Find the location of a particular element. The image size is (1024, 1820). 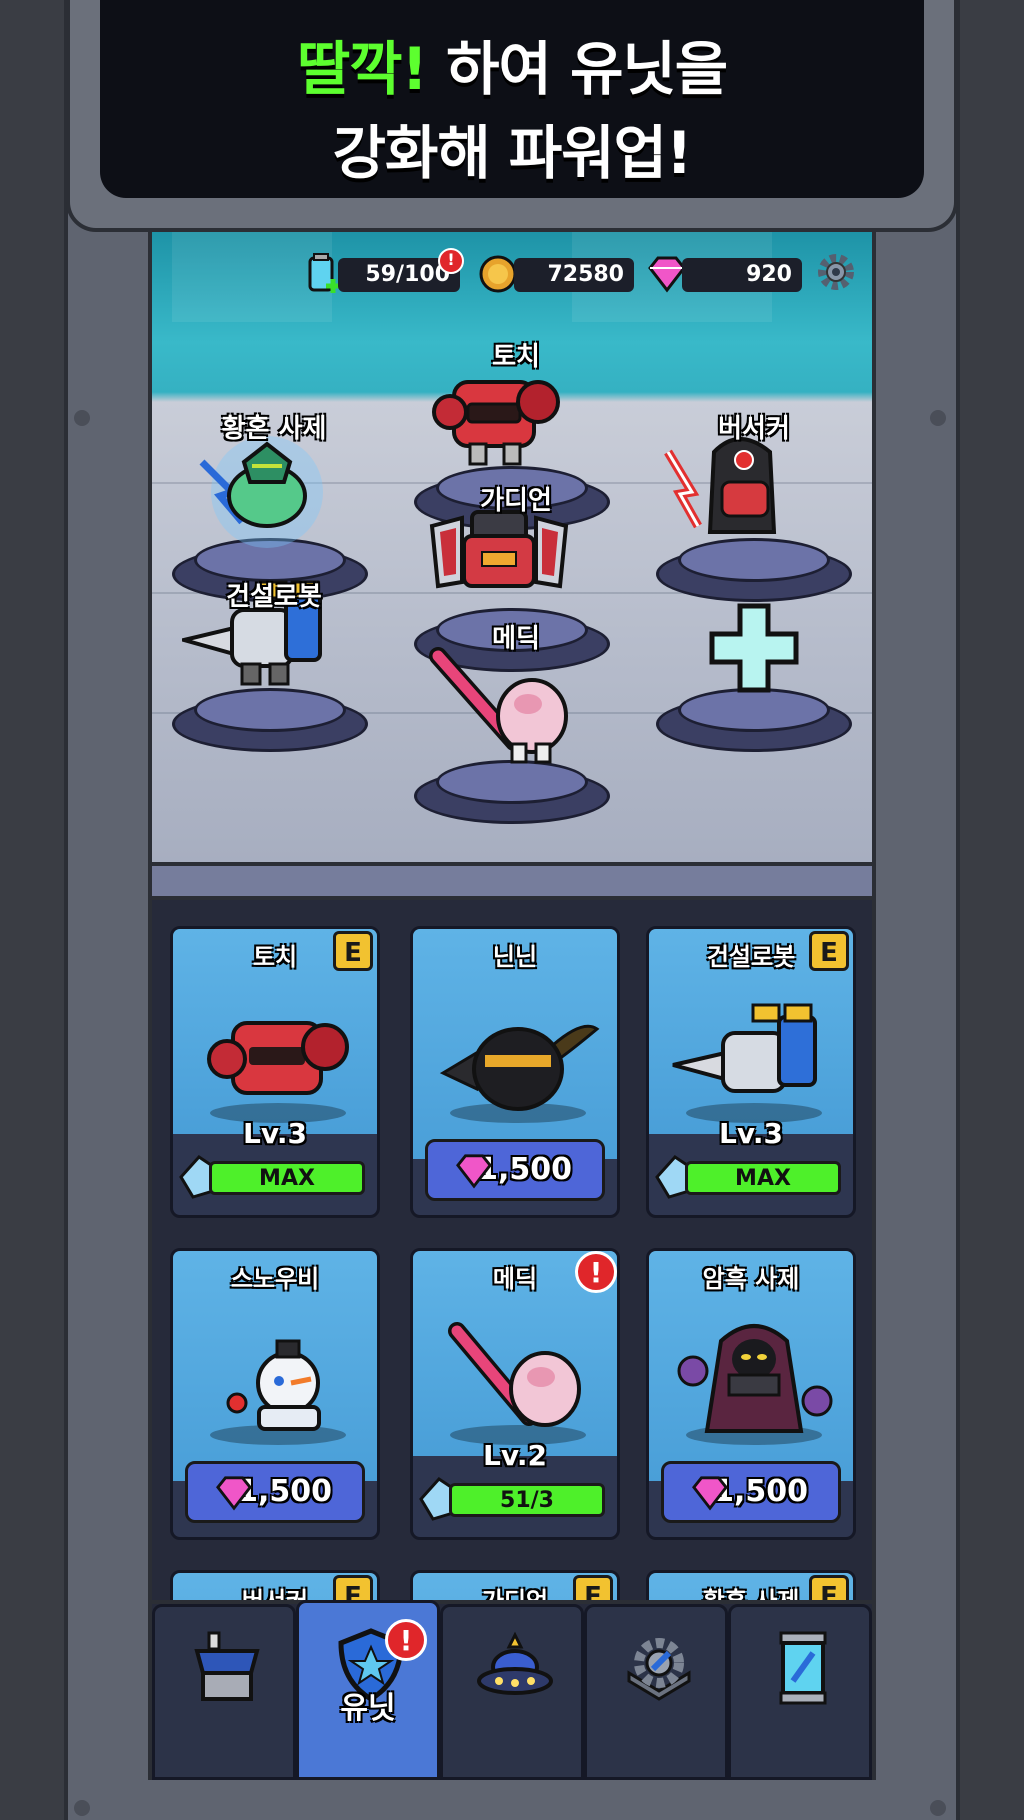

promo-banner: 딸깍! 하여 유닛을 강화해 파워업! is located at coordinates (512, 116).